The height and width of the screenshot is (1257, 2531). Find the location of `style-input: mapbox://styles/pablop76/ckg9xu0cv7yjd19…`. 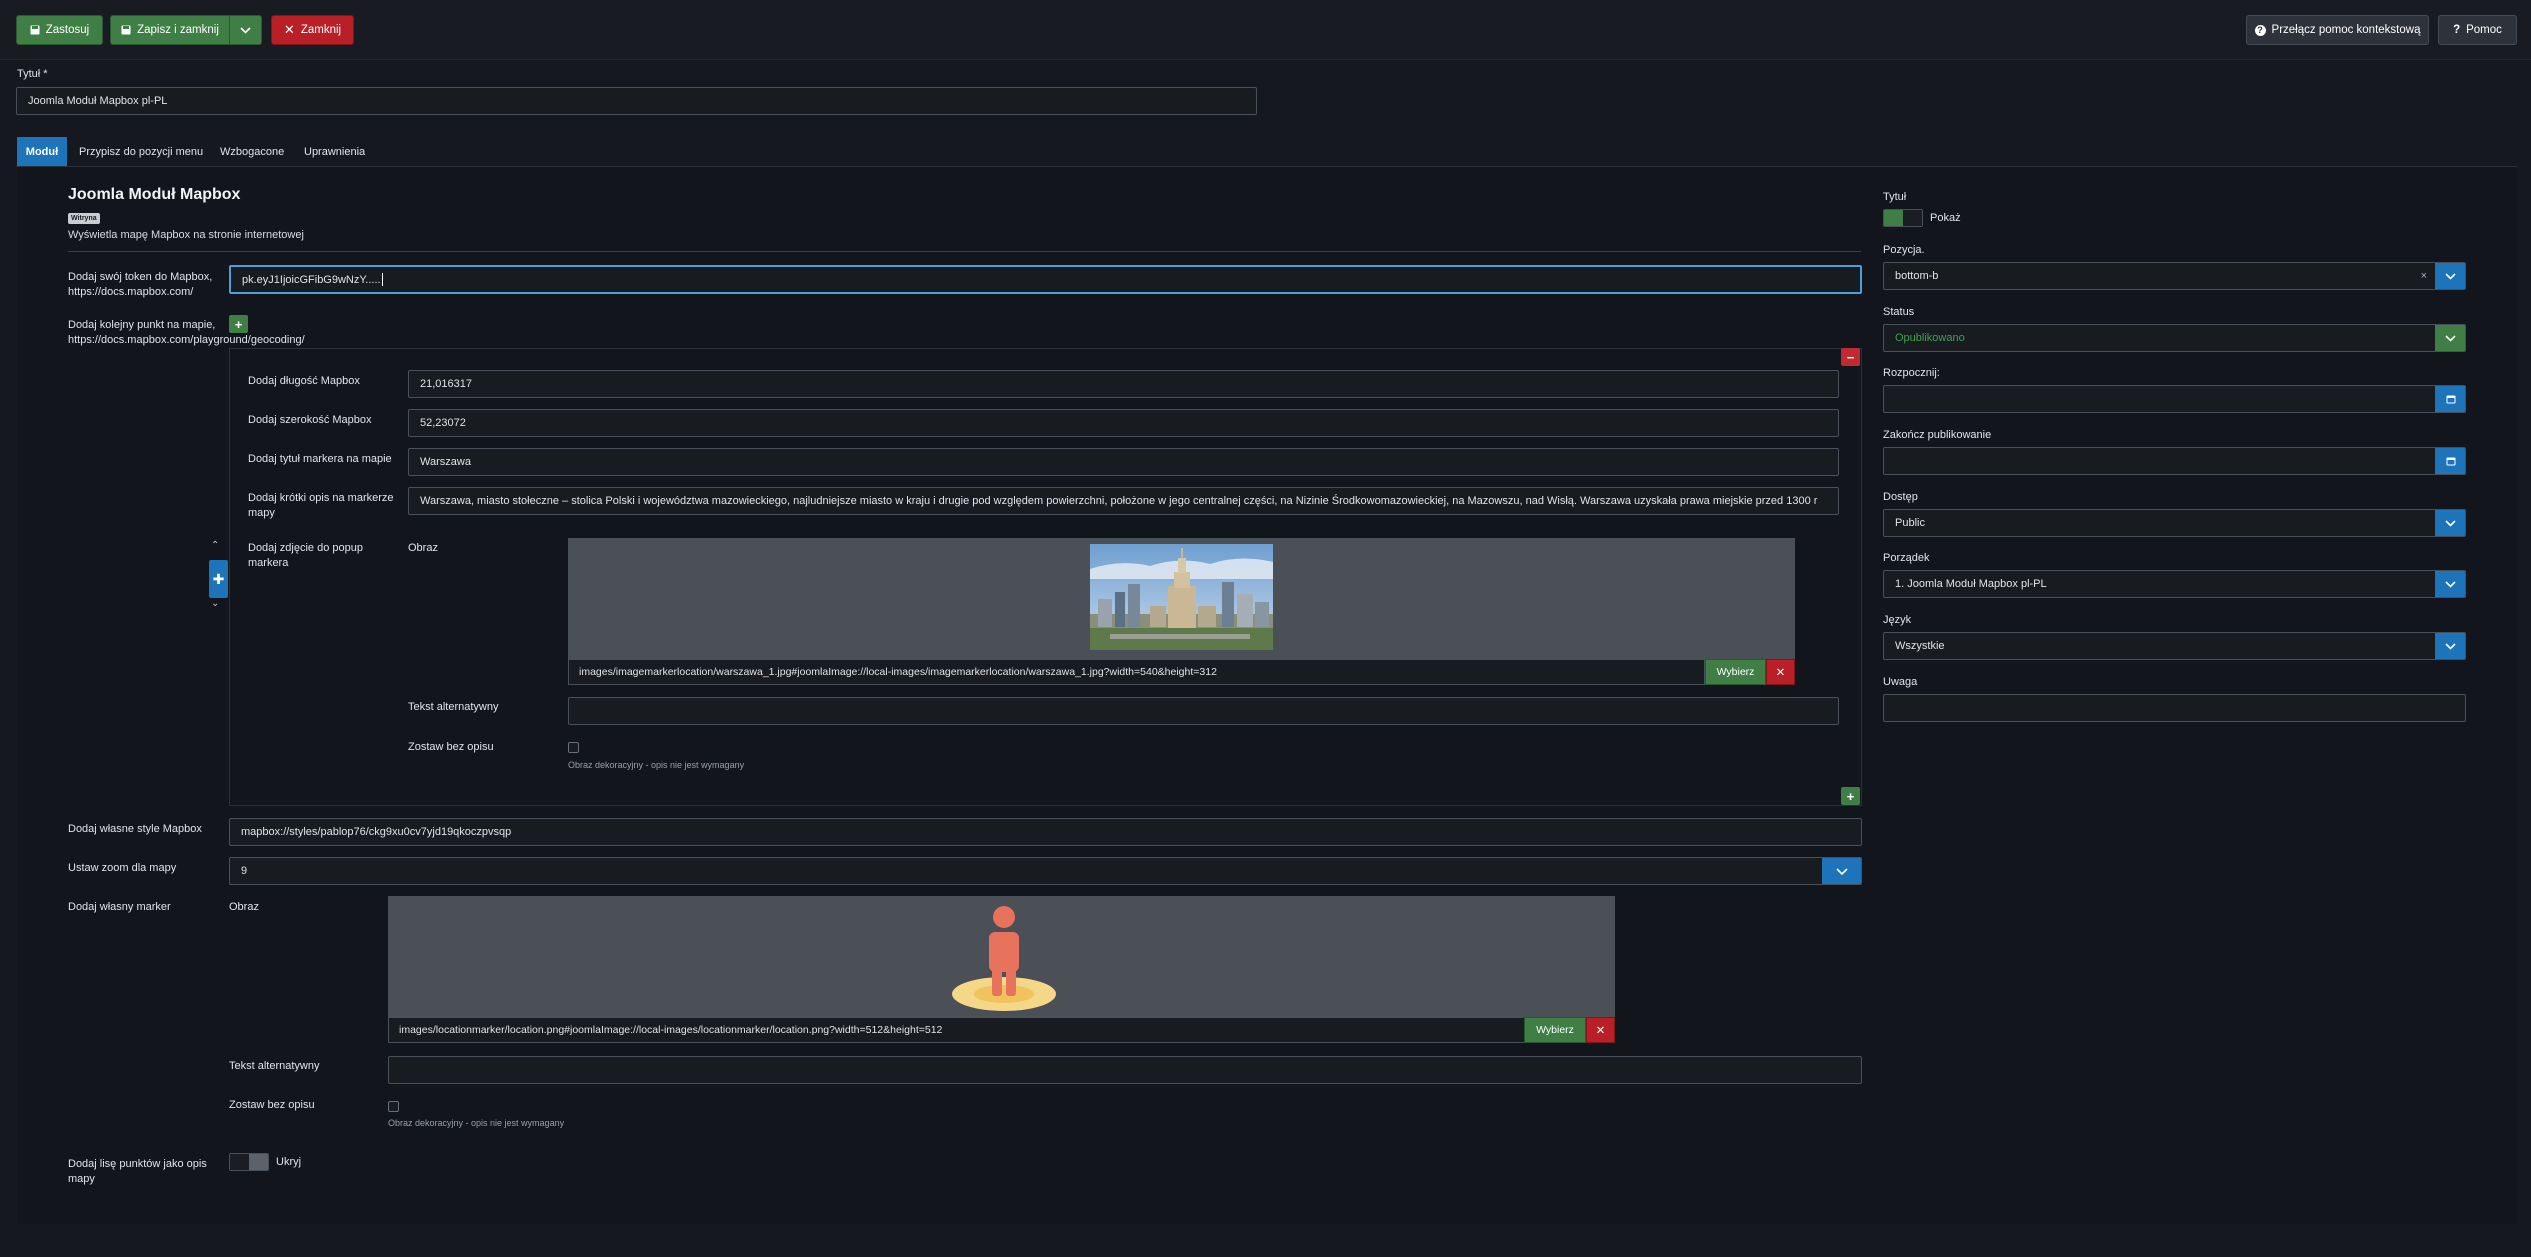

style-input: mapbox://styles/pablop76/ckg9xu0cv7yjd19… is located at coordinates (1045, 832).